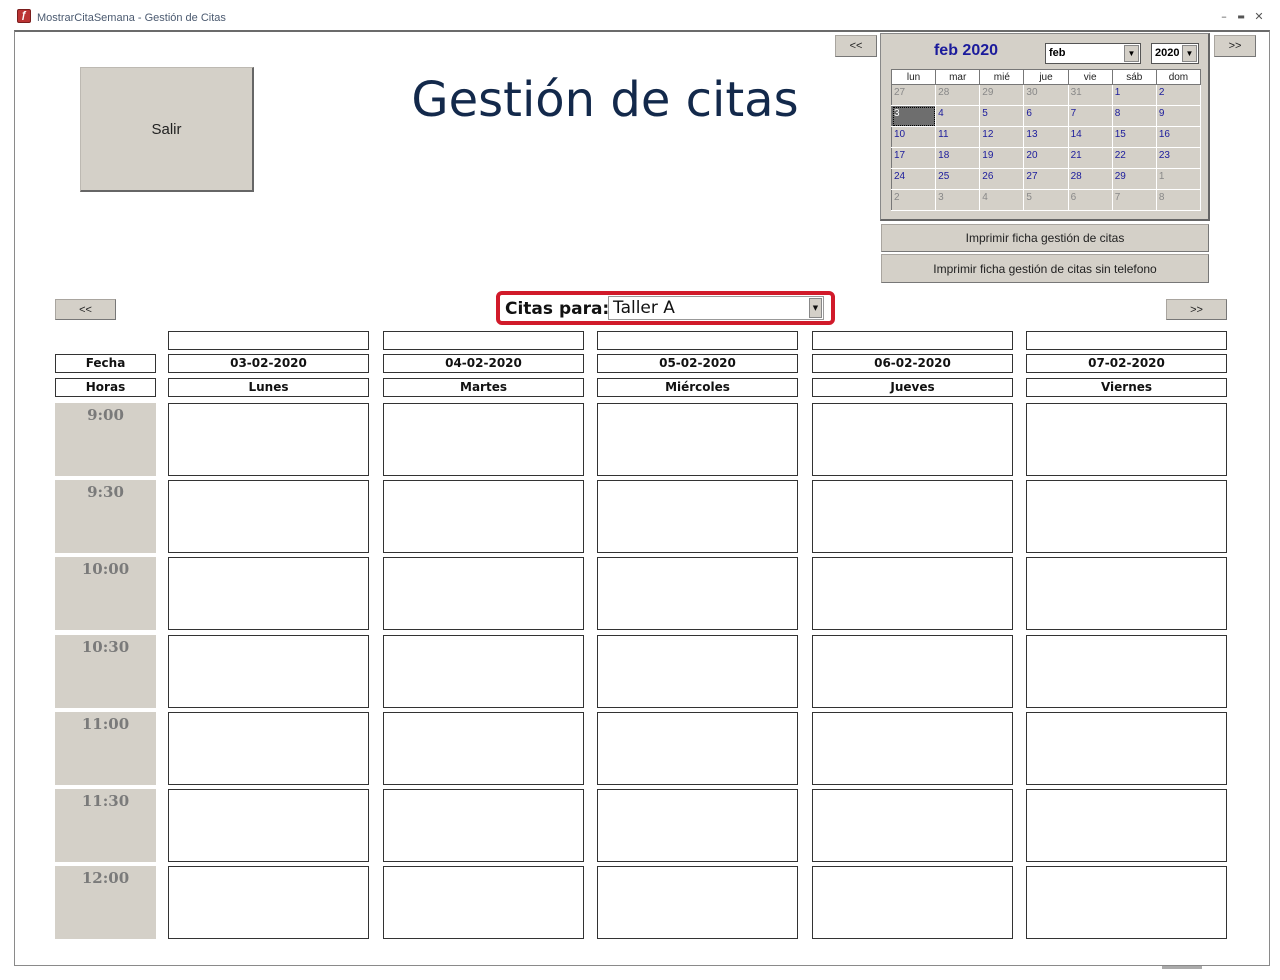 This screenshot has height=980, width=1280. What do you see at coordinates (1046, 137) in the screenshot?
I see `calendar-day-cell: 13` at bounding box center [1046, 137].